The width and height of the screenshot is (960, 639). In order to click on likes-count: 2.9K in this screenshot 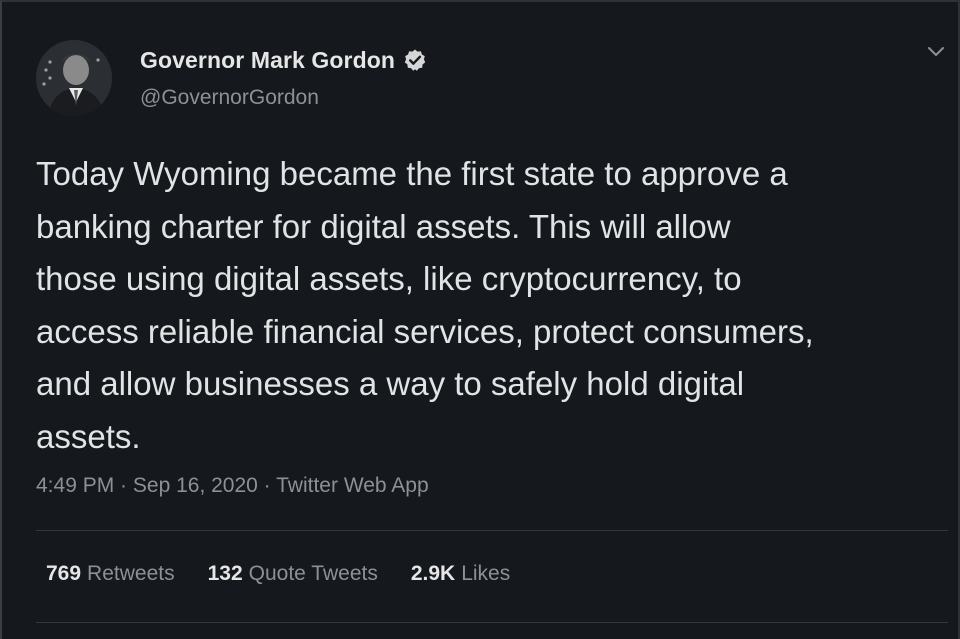, I will do `click(433, 573)`.